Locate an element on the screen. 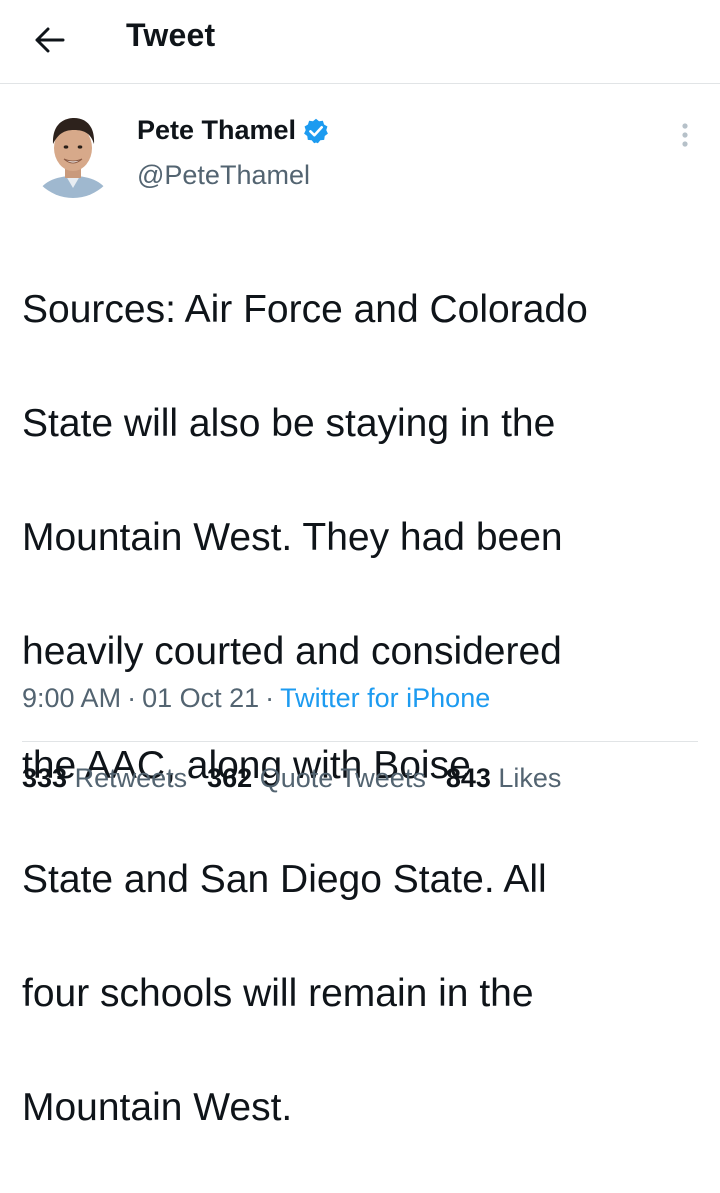 The image size is (720, 1193). quote-tweets-label: Quote Tweets is located at coordinates (342, 778).